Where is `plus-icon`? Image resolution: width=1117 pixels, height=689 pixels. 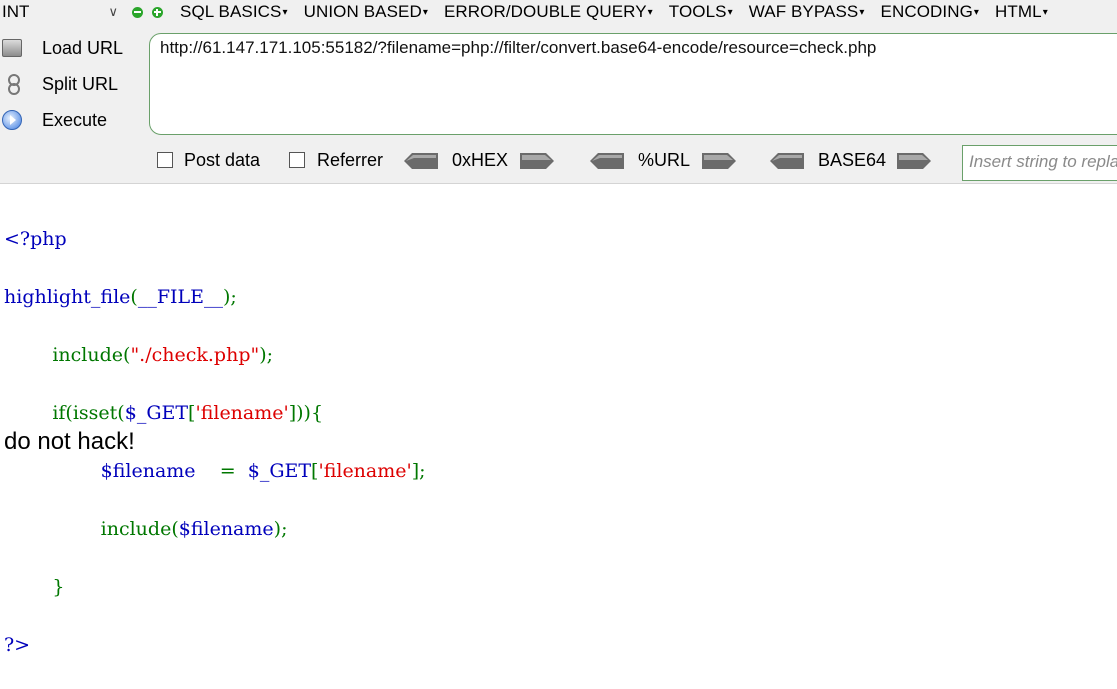 plus-icon is located at coordinates (157, 12).